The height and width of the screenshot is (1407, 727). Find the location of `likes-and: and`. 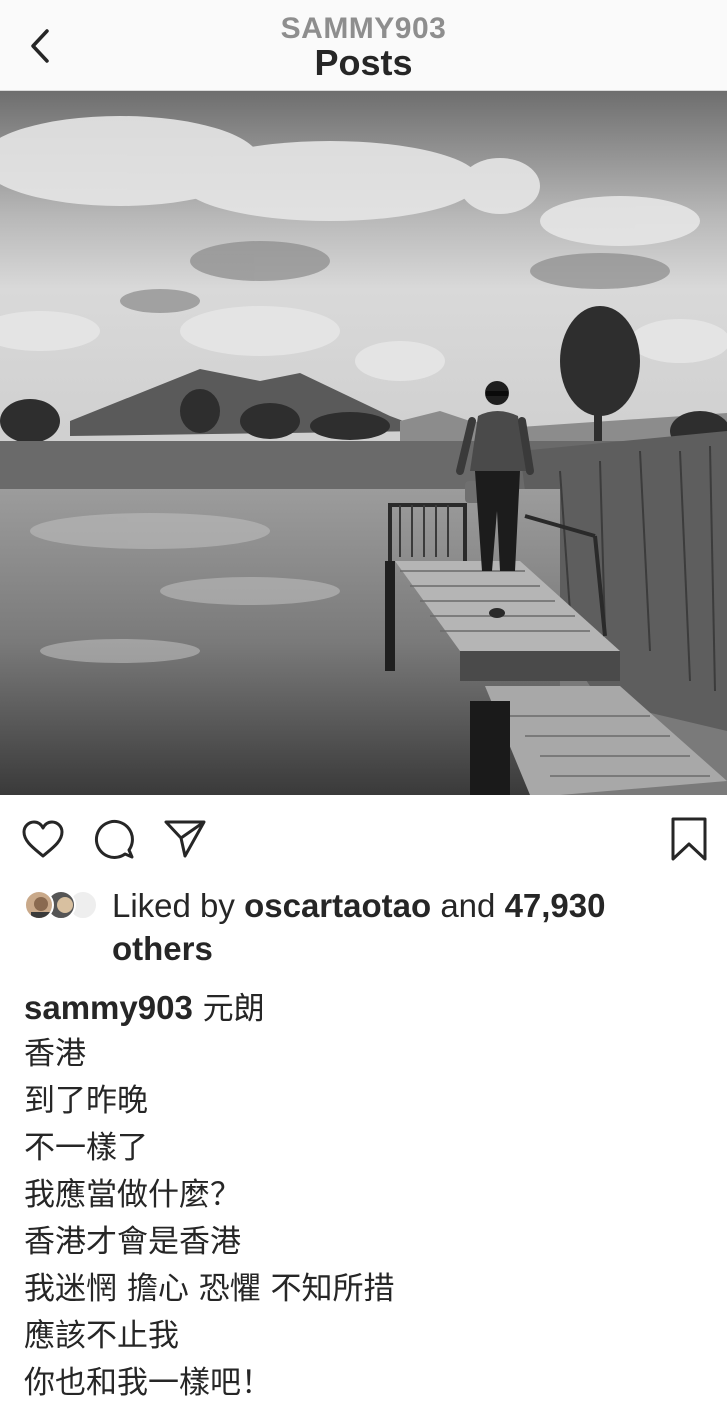

likes-and: and is located at coordinates (468, 905).